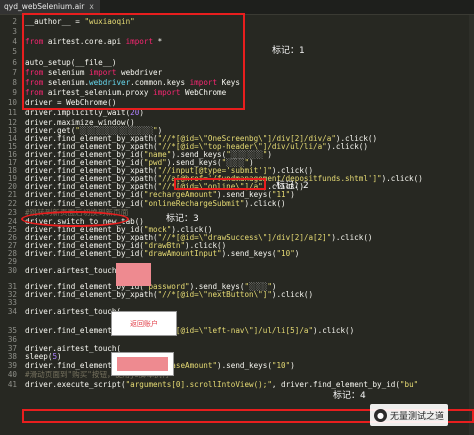  What do you see at coordinates (182, 253) in the screenshot?
I see `code-token: "drawAmountInput"` at bounding box center [182, 253].